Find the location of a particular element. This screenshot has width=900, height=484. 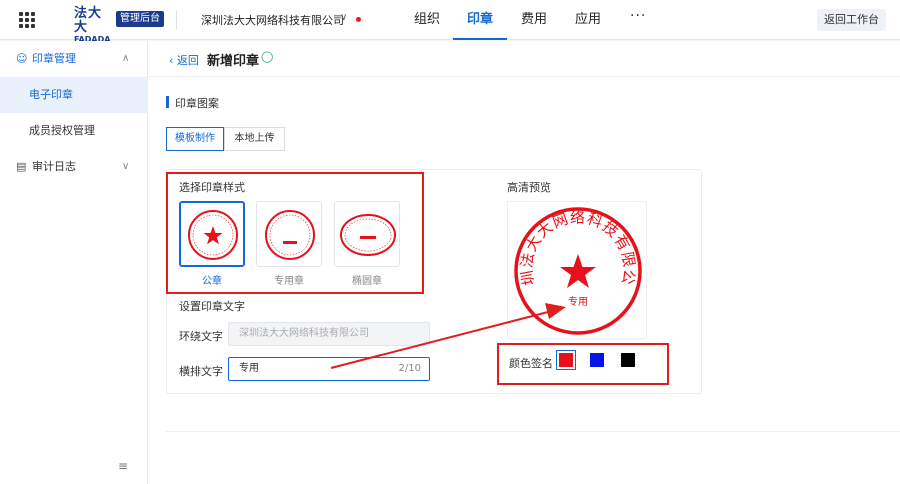

preview-heading: 高清预览 is located at coordinates (529, 187).